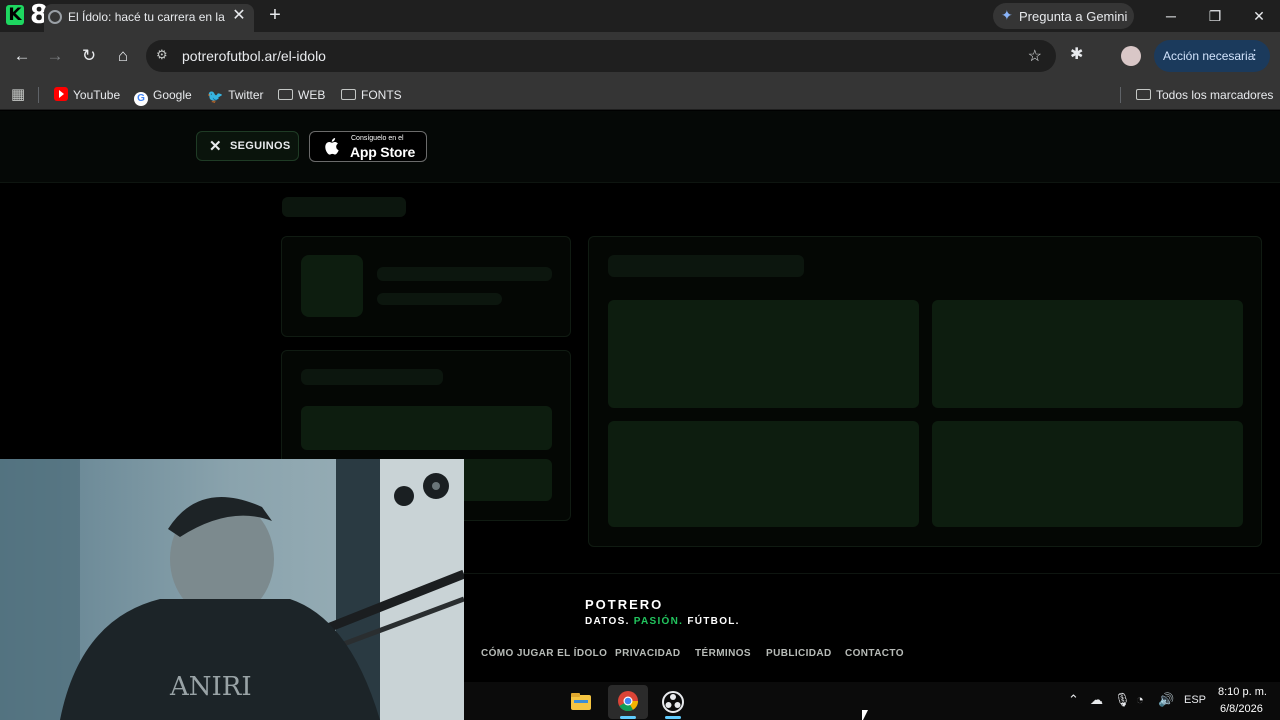 The height and width of the screenshot is (720, 1280). What do you see at coordinates (799, 653) in the screenshot?
I see `footer-link-advertising: PUBLICIDAD` at bounding box center [799, 653].